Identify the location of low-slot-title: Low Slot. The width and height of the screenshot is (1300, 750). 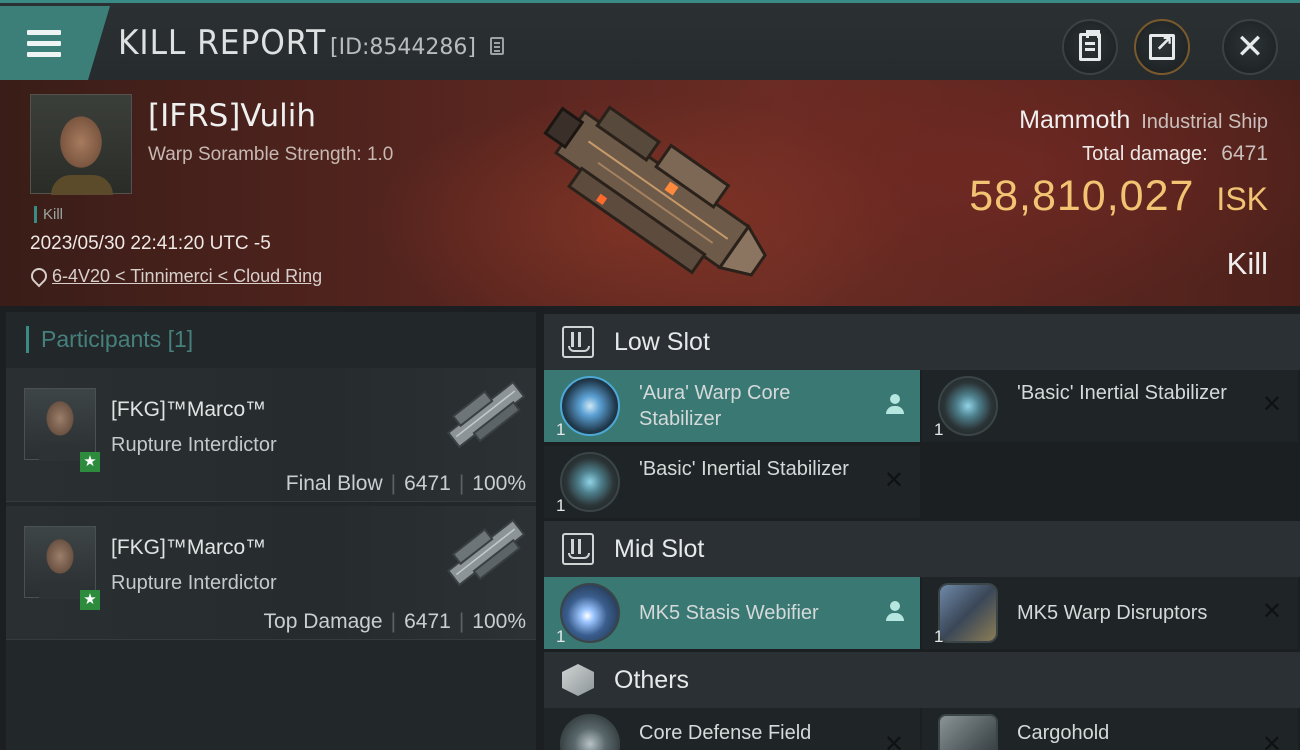
(662, 341).